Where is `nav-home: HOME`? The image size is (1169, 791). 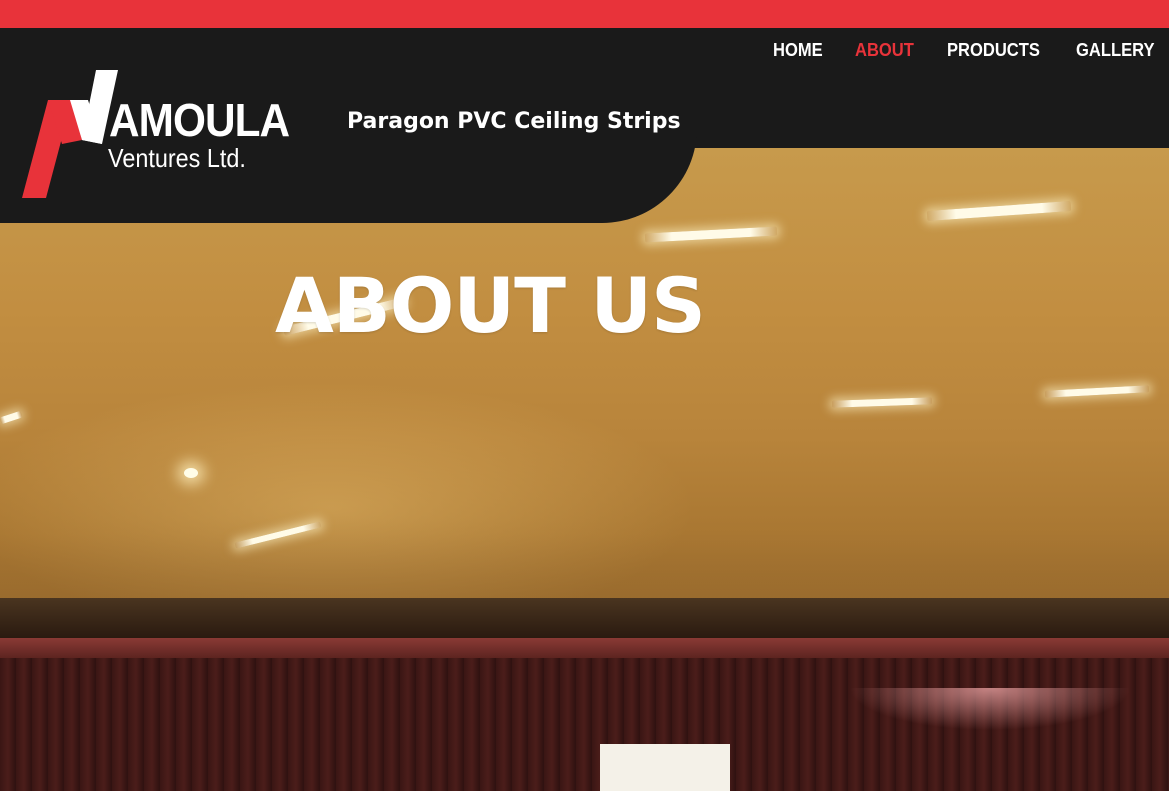
nav-home: HOME is located at coordinates (798, 50).